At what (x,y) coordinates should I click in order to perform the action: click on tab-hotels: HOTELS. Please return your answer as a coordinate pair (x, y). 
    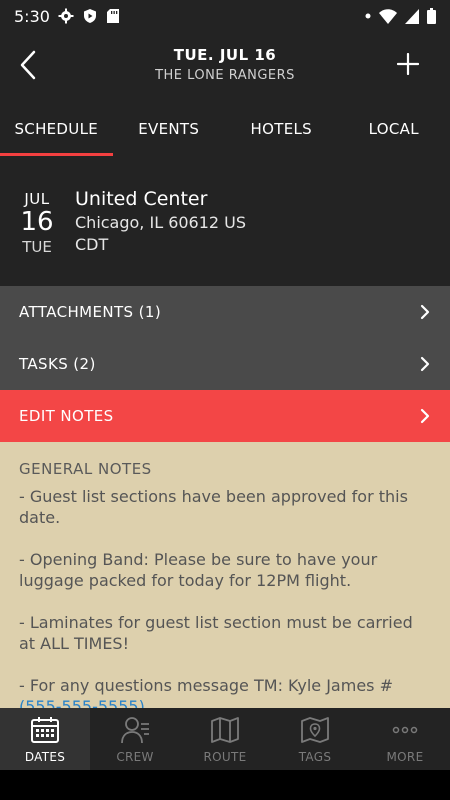
    Looking at the image, I should click on (281, 132).